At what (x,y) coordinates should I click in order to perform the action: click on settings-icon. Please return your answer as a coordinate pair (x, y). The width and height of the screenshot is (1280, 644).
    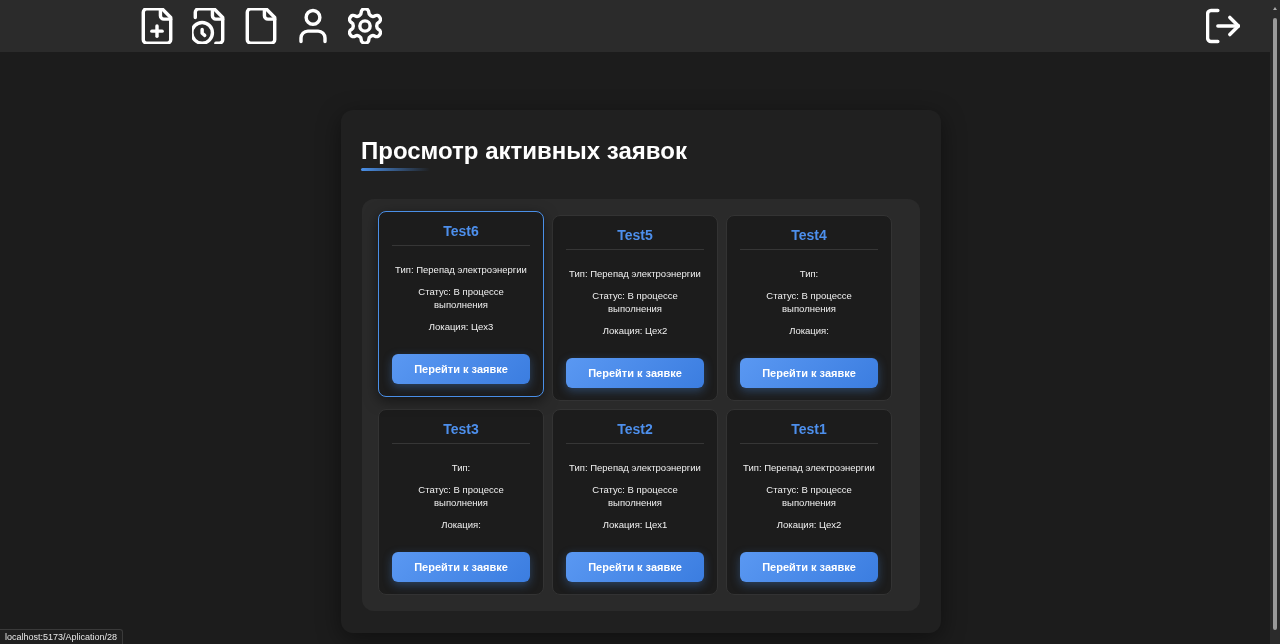
    Looking at the image, I should click on (365, 26).